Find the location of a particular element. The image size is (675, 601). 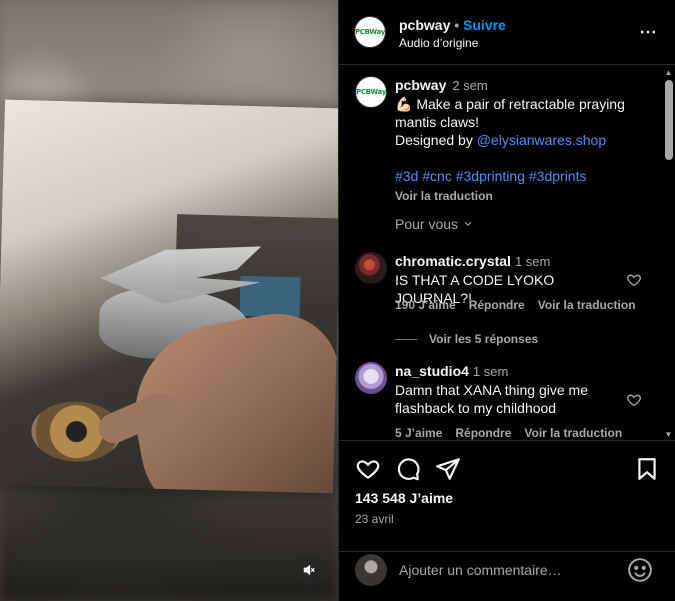

post-likes-count: 143 548 J’aime is located at coordinates (404, 498).